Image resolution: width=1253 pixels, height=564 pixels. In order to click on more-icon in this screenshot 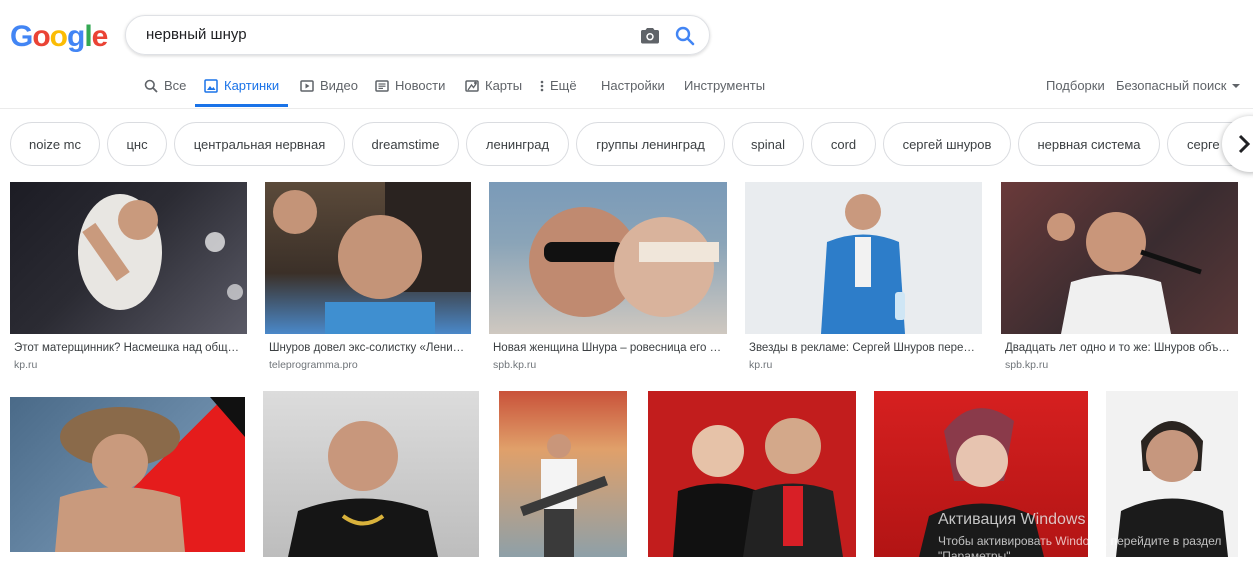, I will do `click(542, 85)`.